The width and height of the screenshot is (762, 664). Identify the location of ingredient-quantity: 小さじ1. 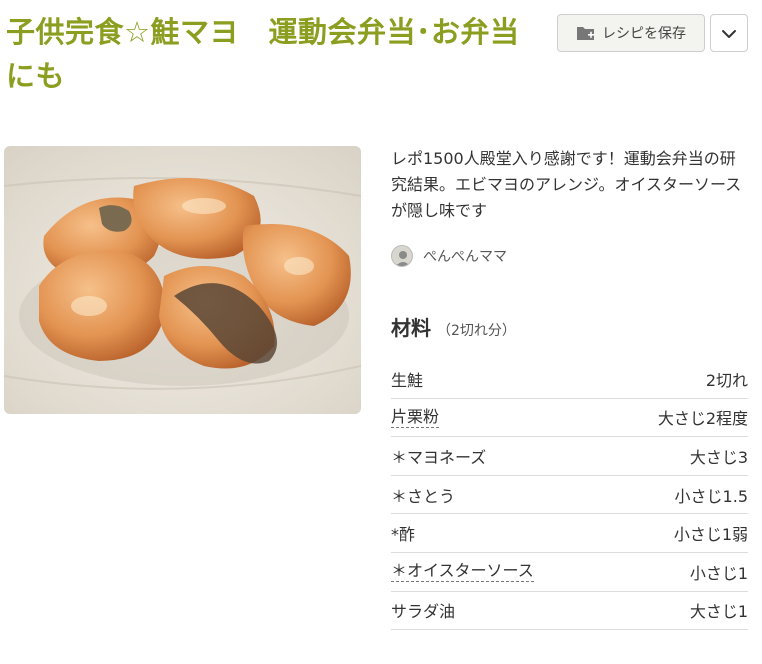
(718, 573).